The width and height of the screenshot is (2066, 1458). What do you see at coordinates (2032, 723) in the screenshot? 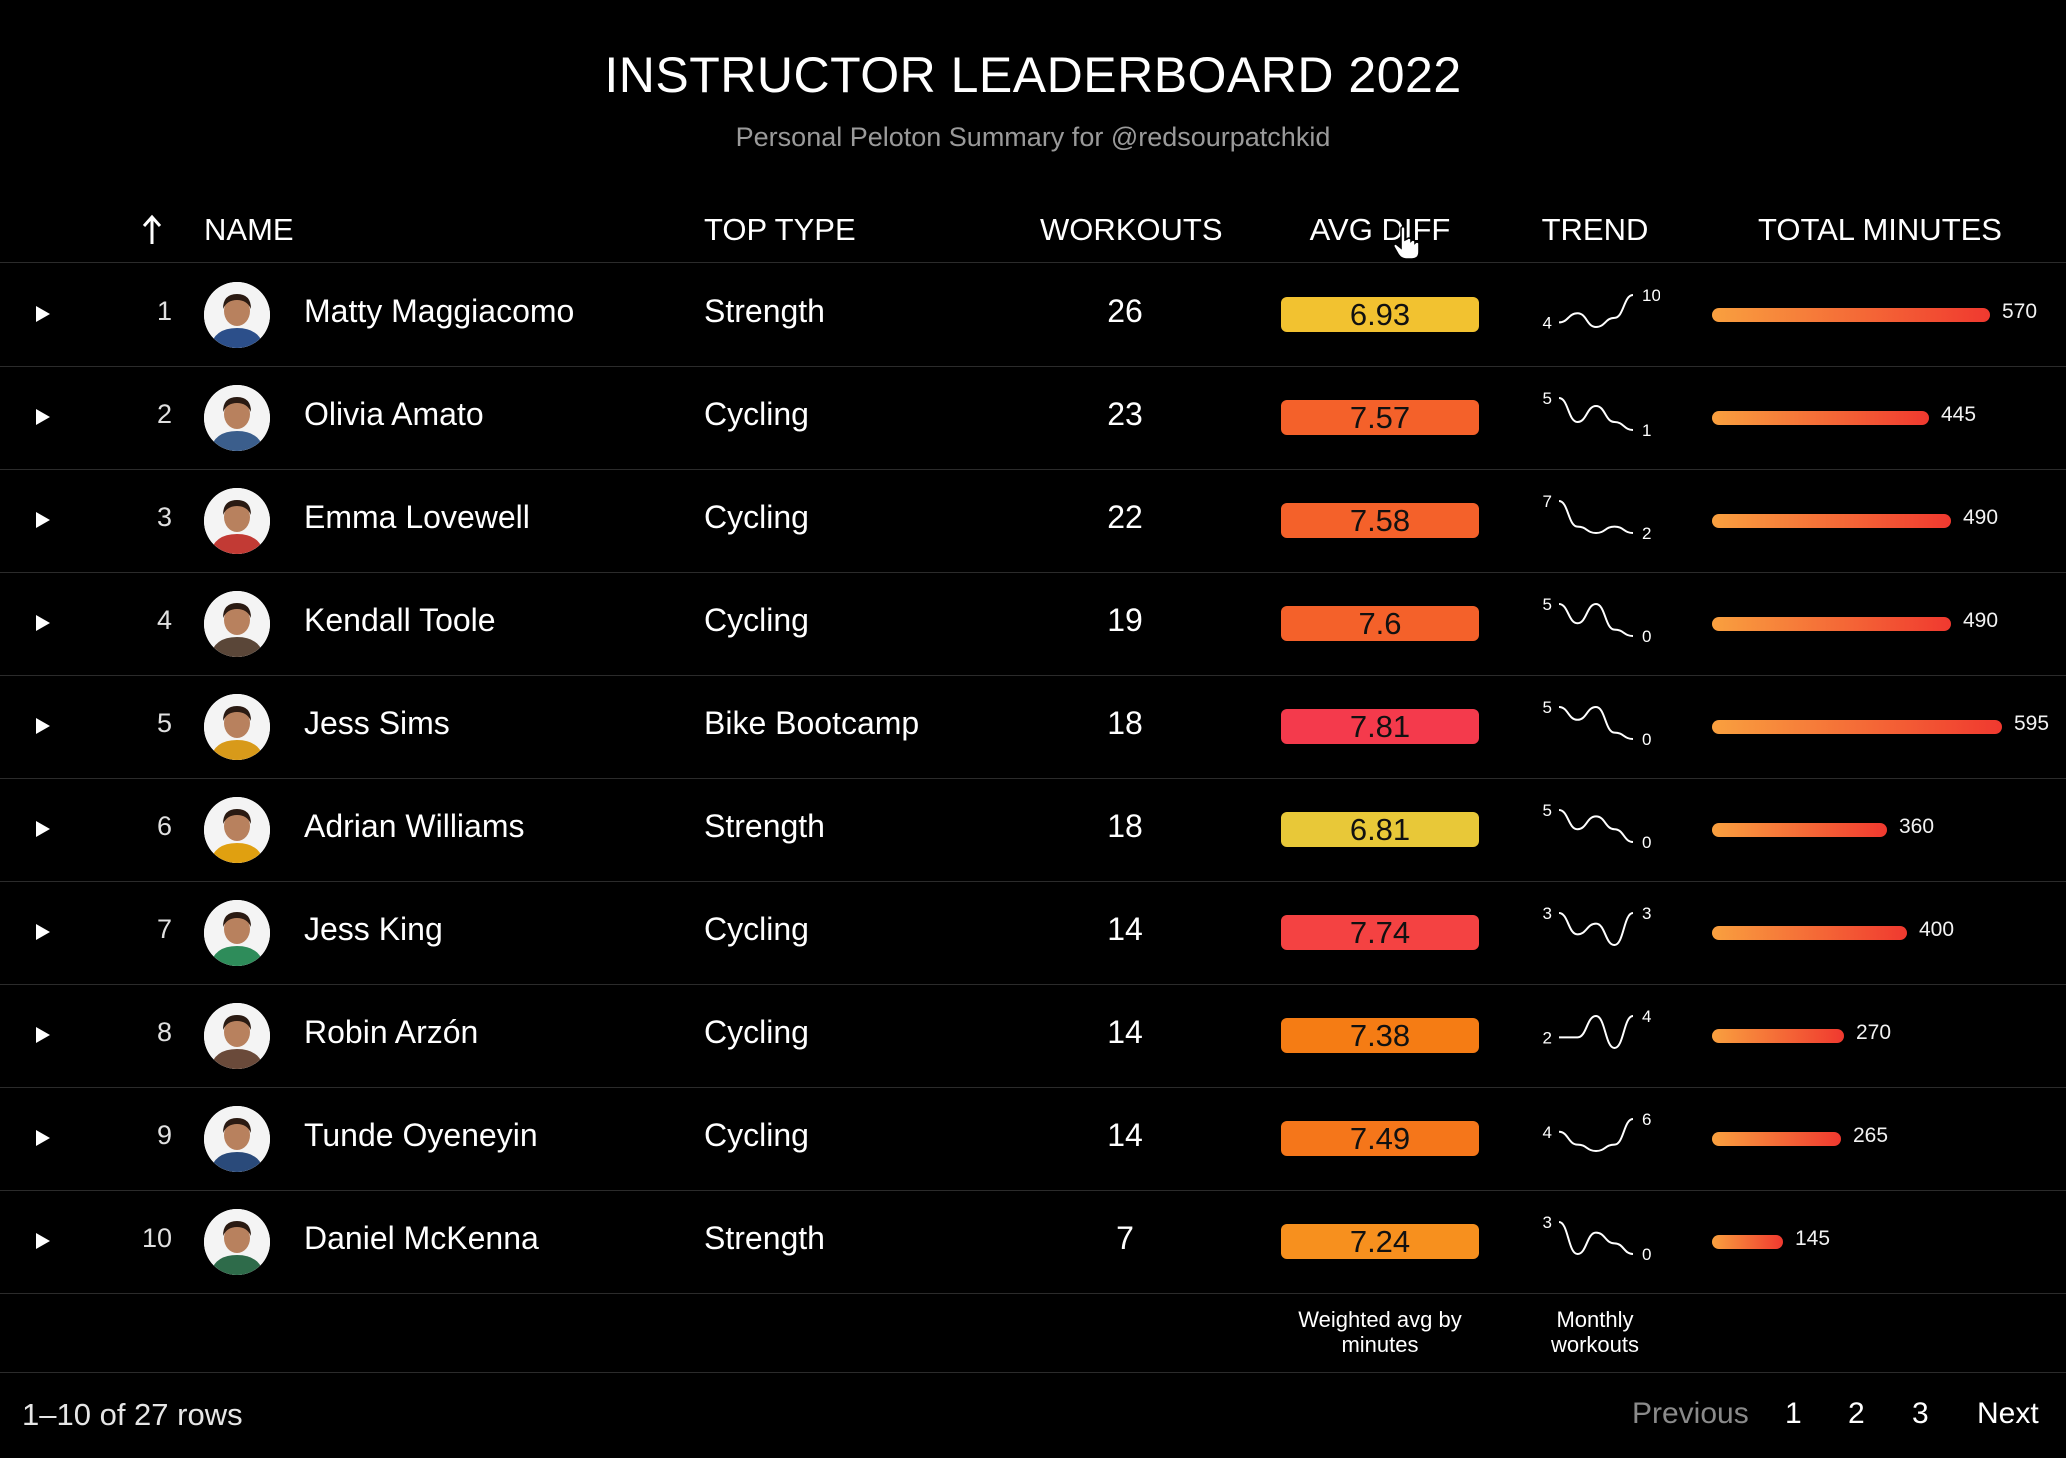
I see `total-minutes-label: 595` at bounding box center [2032, 723].